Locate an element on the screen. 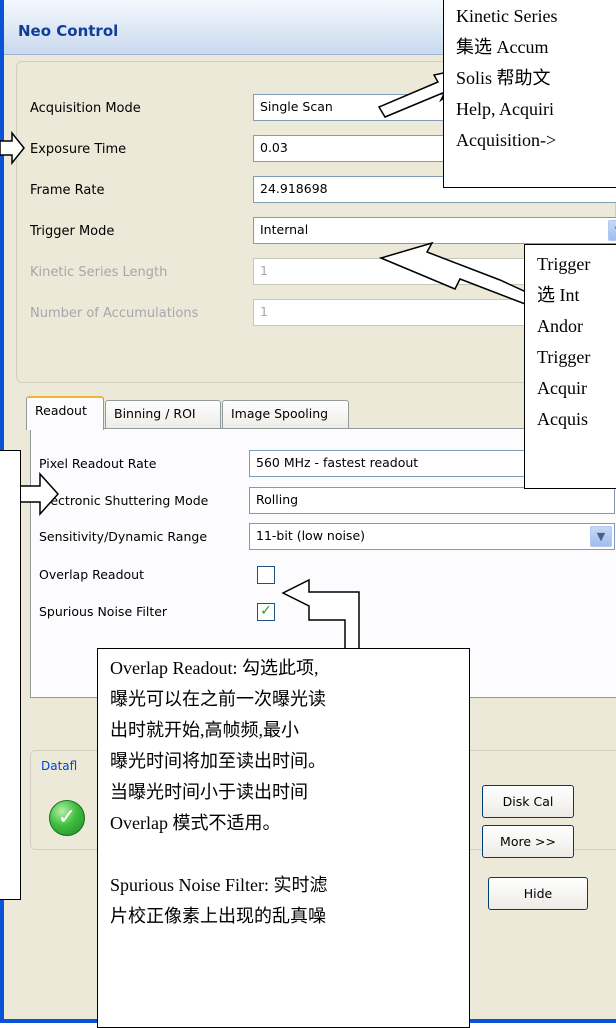  note-line: Andor is located at coordinates (560, 326).